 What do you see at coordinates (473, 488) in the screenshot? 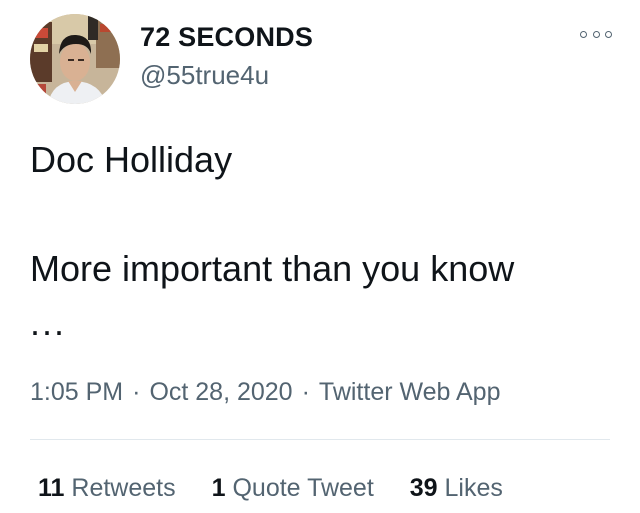
I see `likes-label: Likes` at bounding box center [473, 488].